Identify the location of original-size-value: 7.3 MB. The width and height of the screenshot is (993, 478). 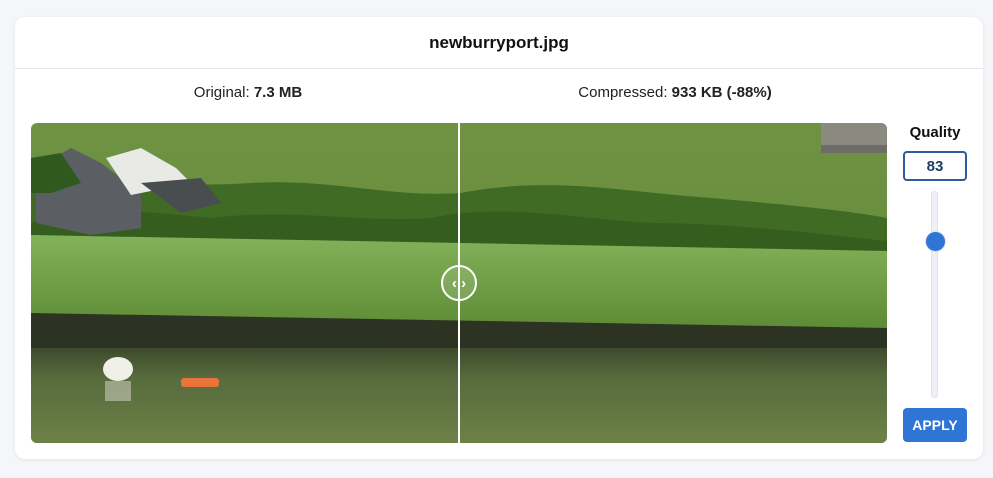
(278, 92).